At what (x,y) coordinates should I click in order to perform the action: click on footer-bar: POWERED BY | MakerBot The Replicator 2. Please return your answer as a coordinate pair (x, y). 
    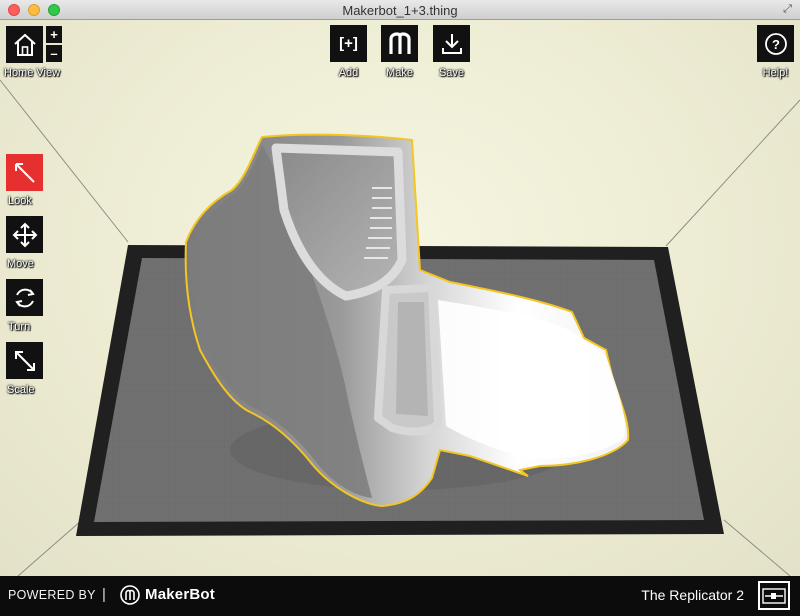
    Looking at the image, I should click on (400, 596).